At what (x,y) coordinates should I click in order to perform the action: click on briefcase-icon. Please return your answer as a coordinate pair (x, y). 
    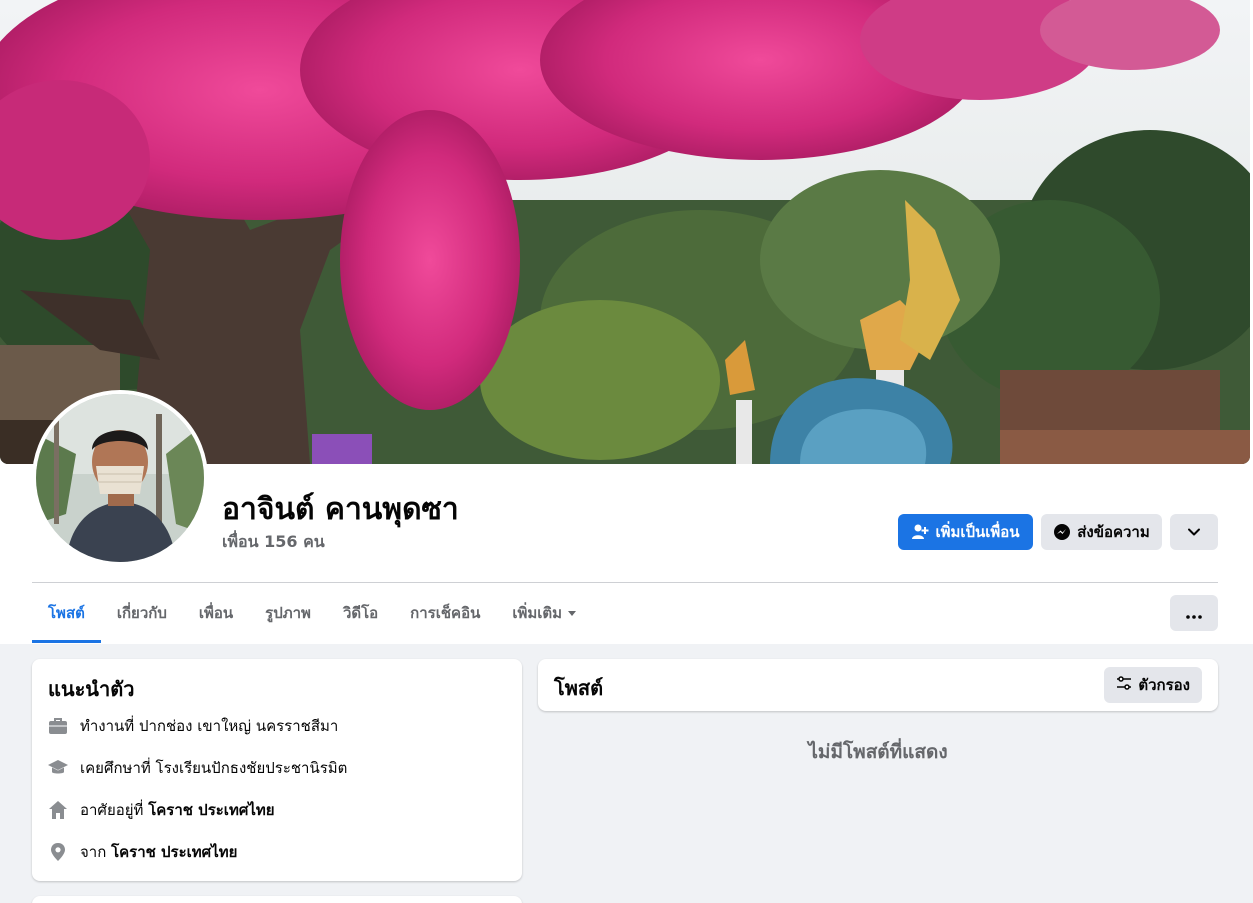
    Looking at the image, I should click on (58, 726).